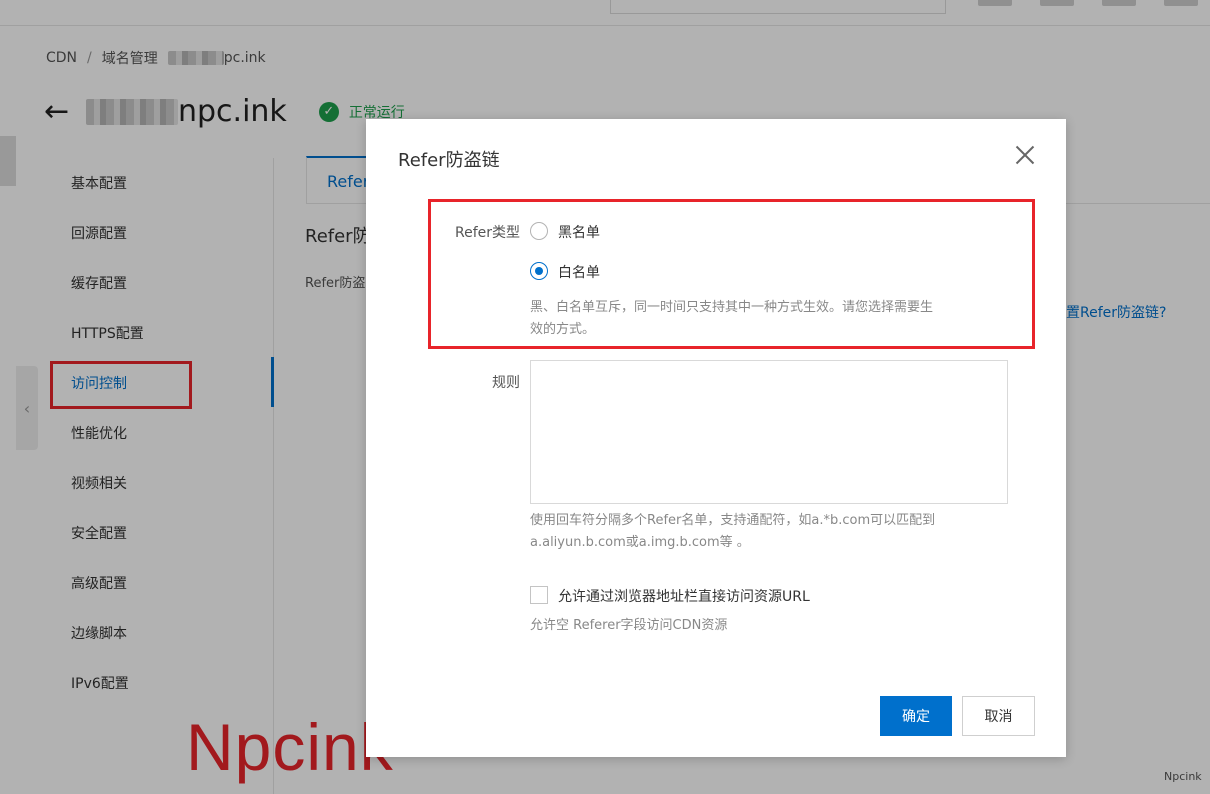 The image size is (1210, 794). Describe the element at coordinates (769, 432) in the screenshot. I see `rules-textarea` at that location.